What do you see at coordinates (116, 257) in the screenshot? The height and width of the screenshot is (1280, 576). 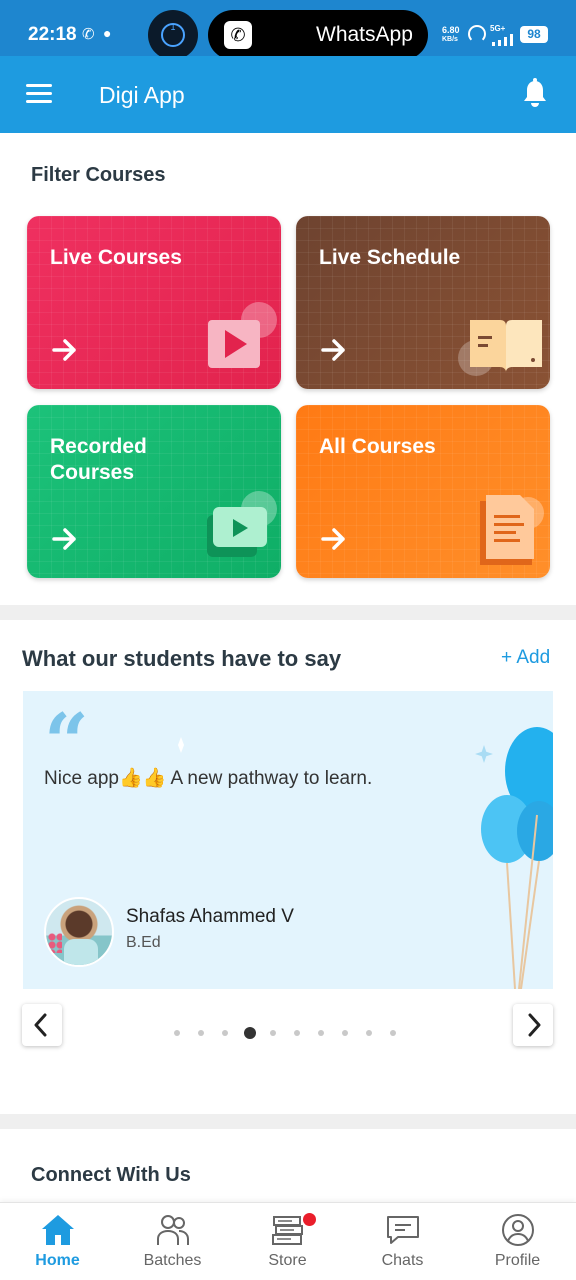 I see `card-label: Live Courses` at bounding box center [116, 257].